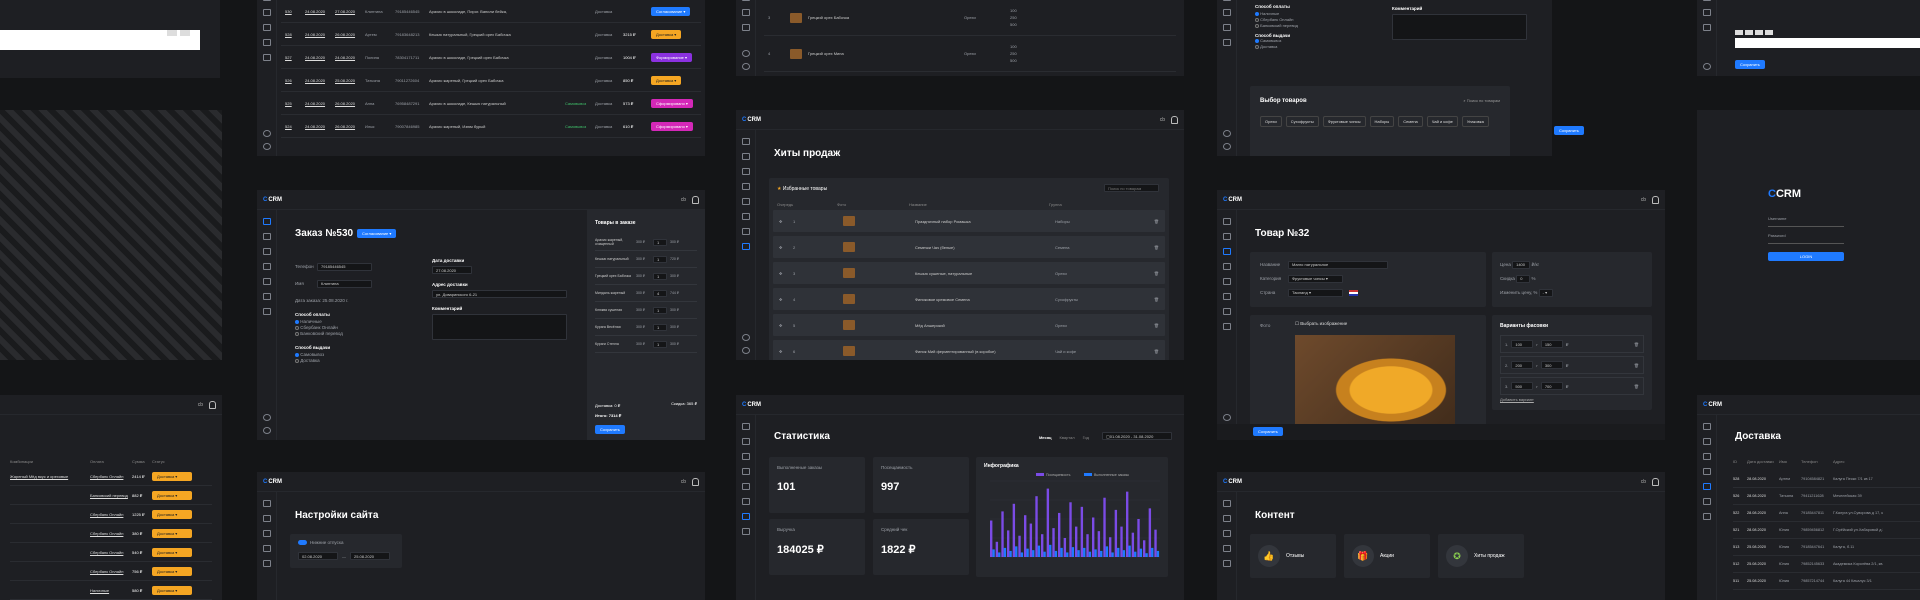  I want to click on save-button: Сохранить, so click(1569, 130).